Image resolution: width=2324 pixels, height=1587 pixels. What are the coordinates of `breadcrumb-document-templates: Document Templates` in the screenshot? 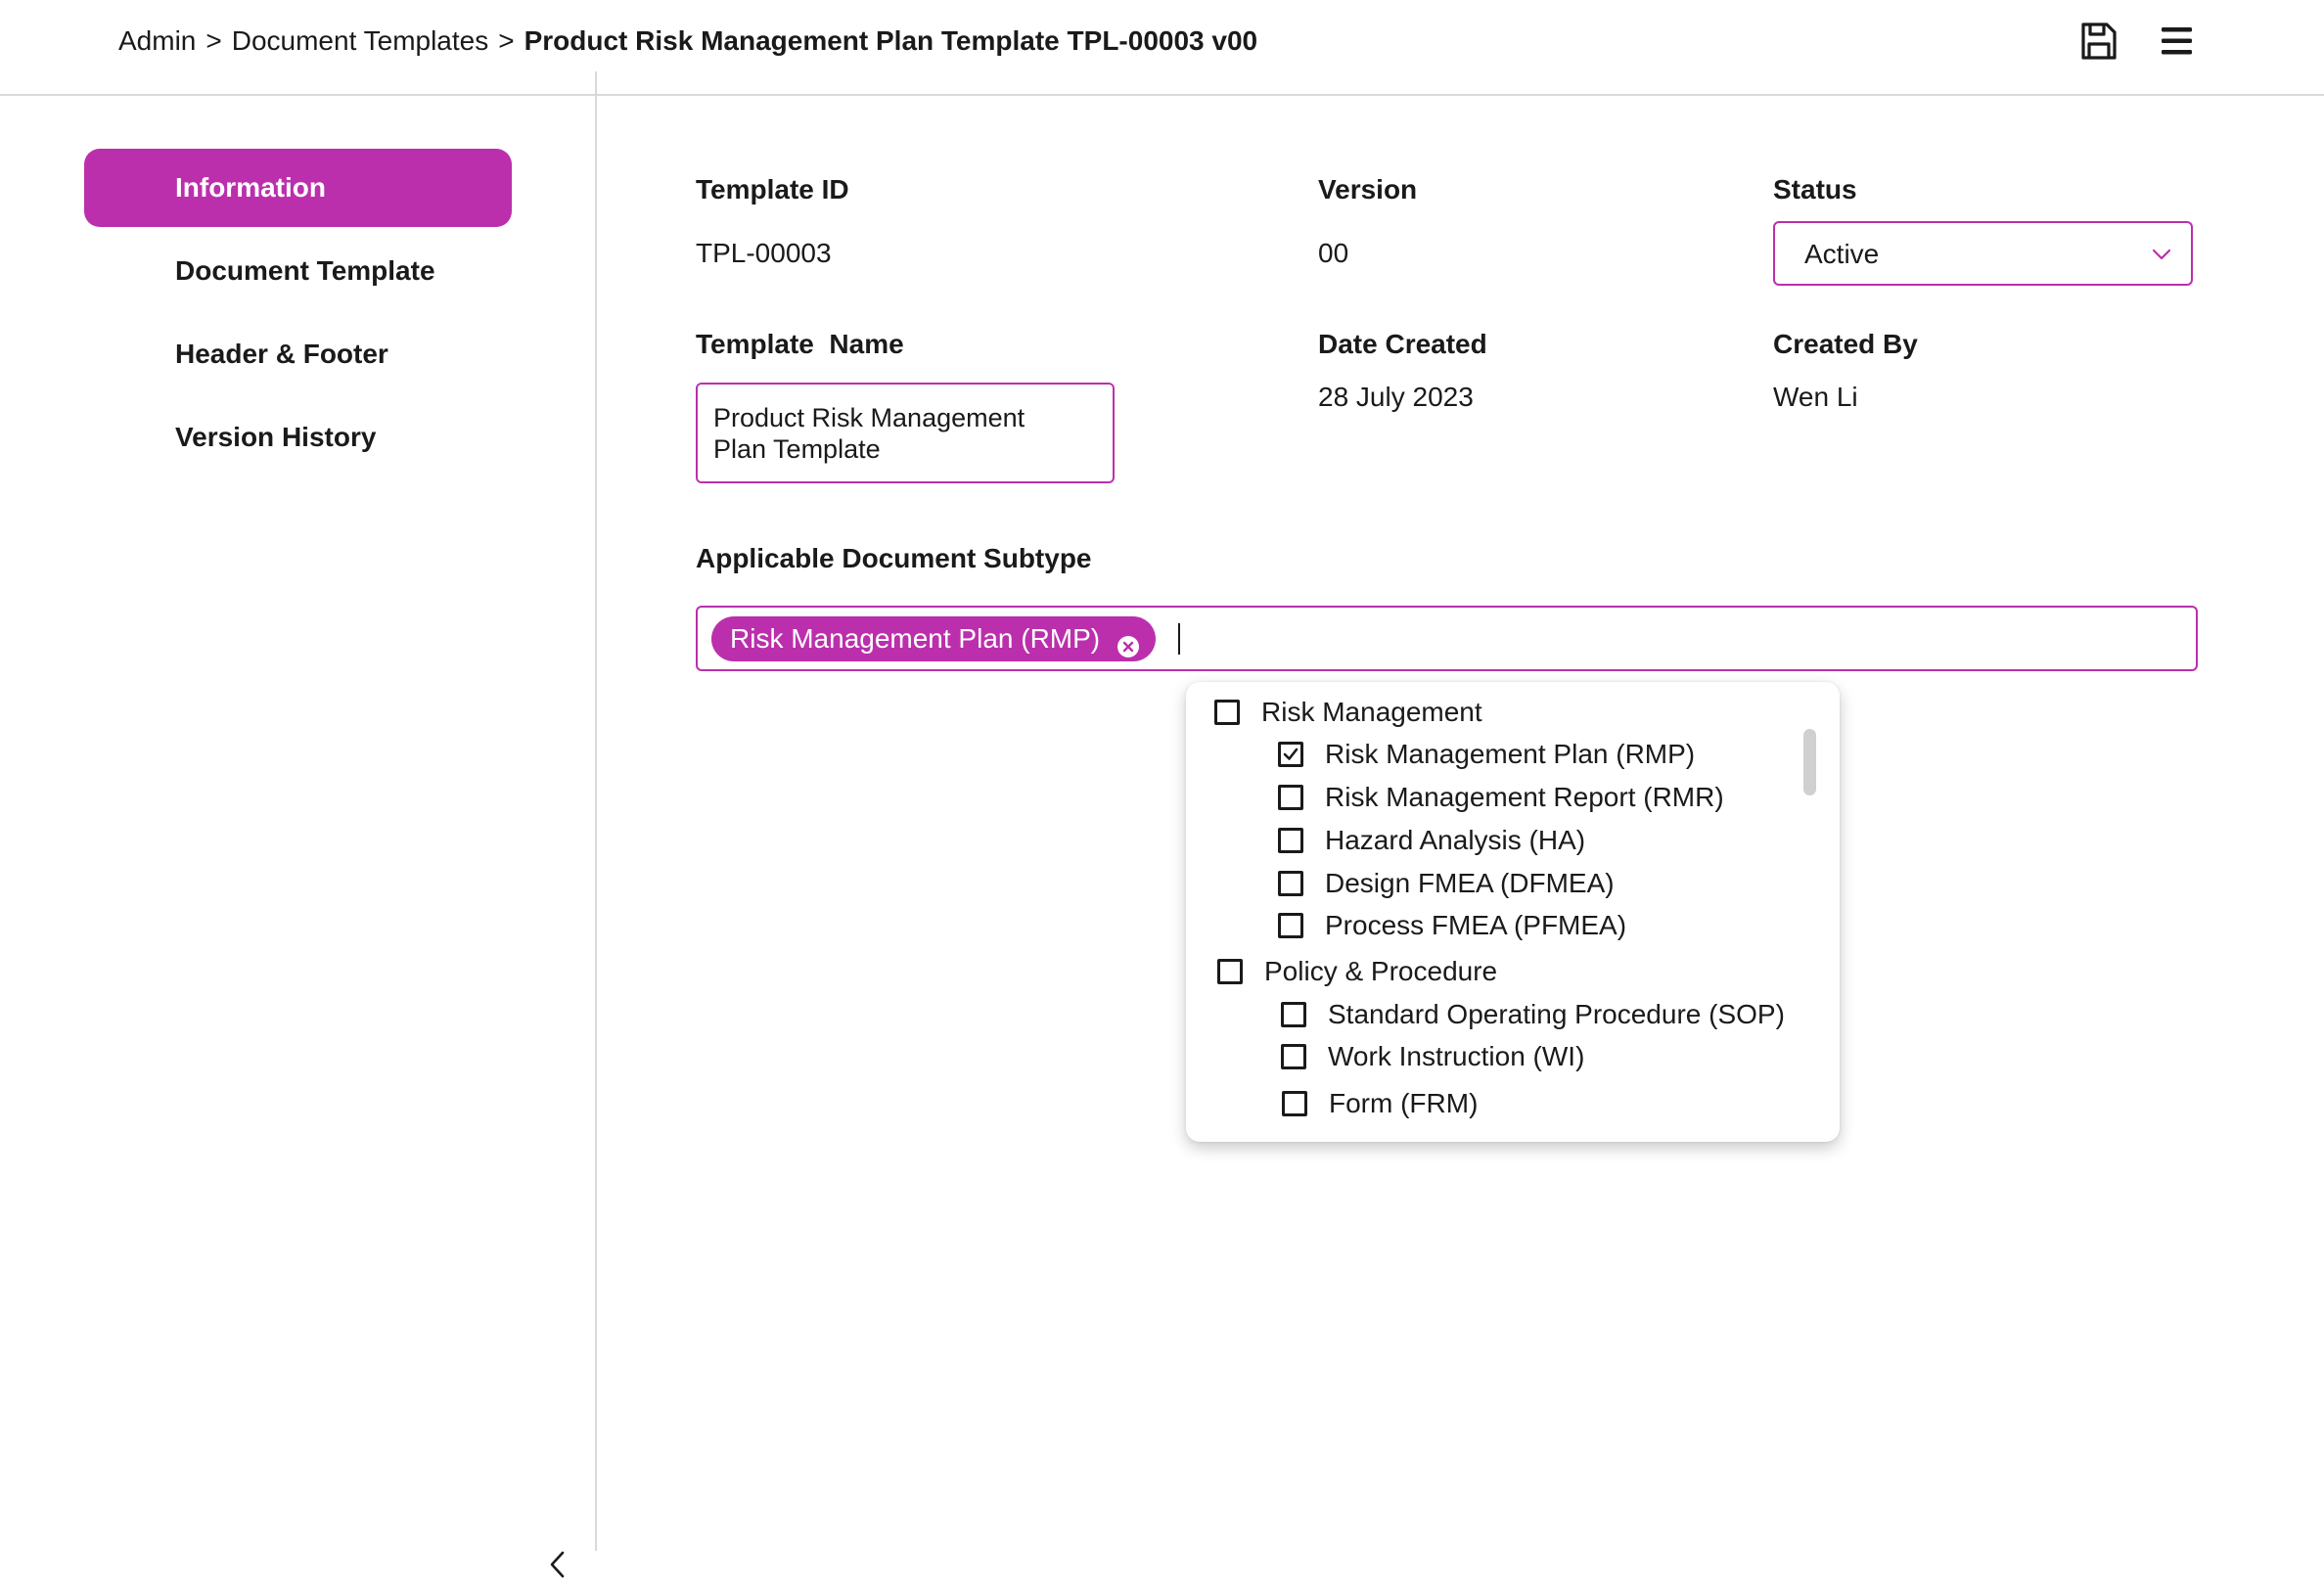 It's located at (360, 40).